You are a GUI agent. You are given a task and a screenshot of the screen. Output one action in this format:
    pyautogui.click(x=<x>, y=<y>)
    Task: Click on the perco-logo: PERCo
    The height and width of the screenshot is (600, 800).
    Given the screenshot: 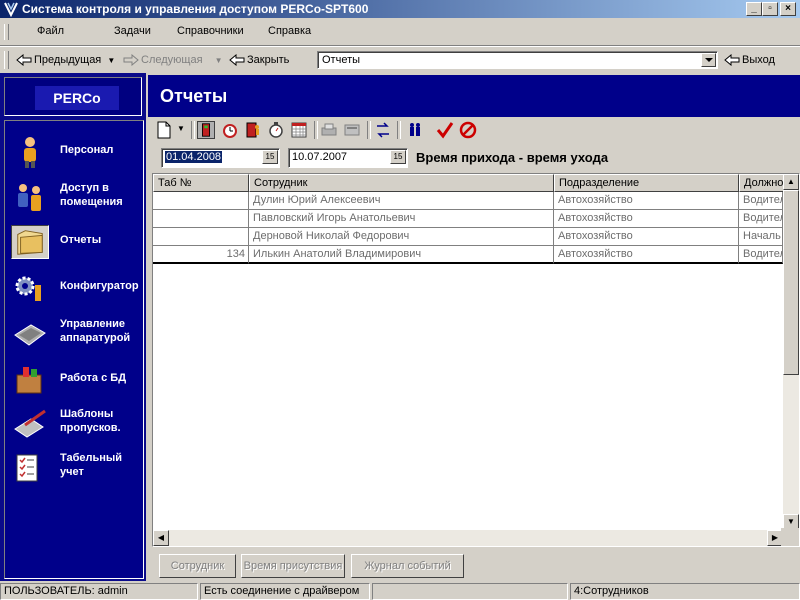 What is the action you would take?
    pyautogui.click(x=77, y=98)
    